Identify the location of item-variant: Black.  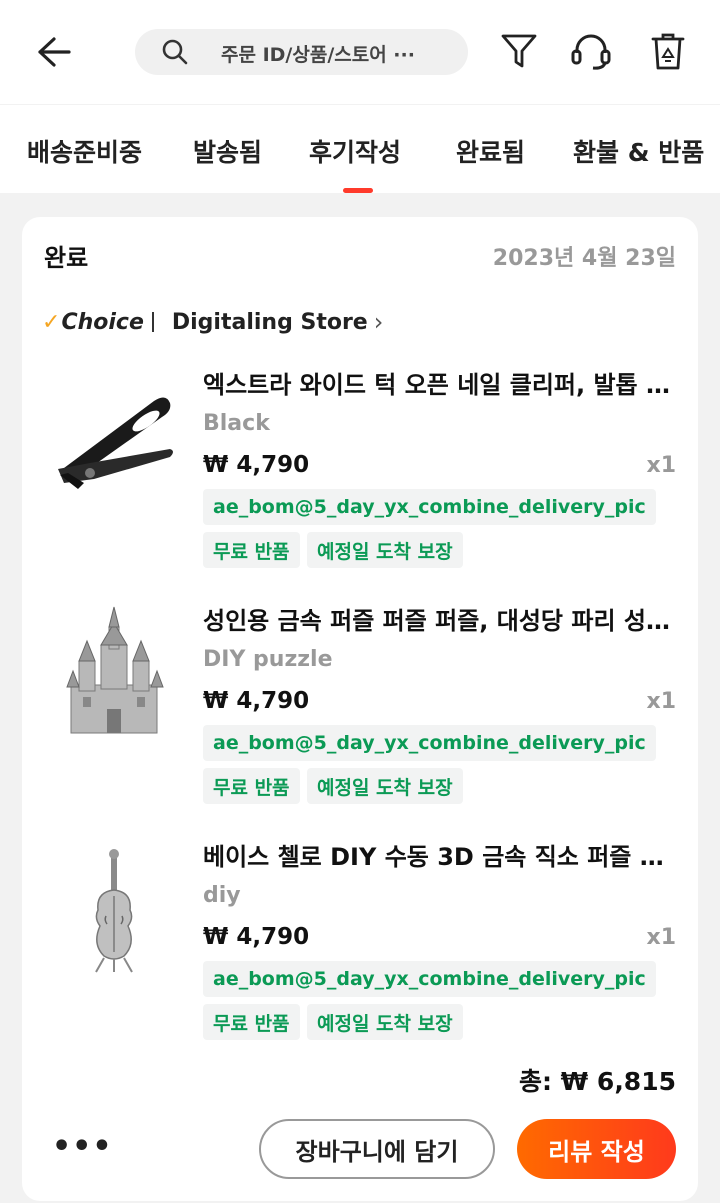
(236, 423).